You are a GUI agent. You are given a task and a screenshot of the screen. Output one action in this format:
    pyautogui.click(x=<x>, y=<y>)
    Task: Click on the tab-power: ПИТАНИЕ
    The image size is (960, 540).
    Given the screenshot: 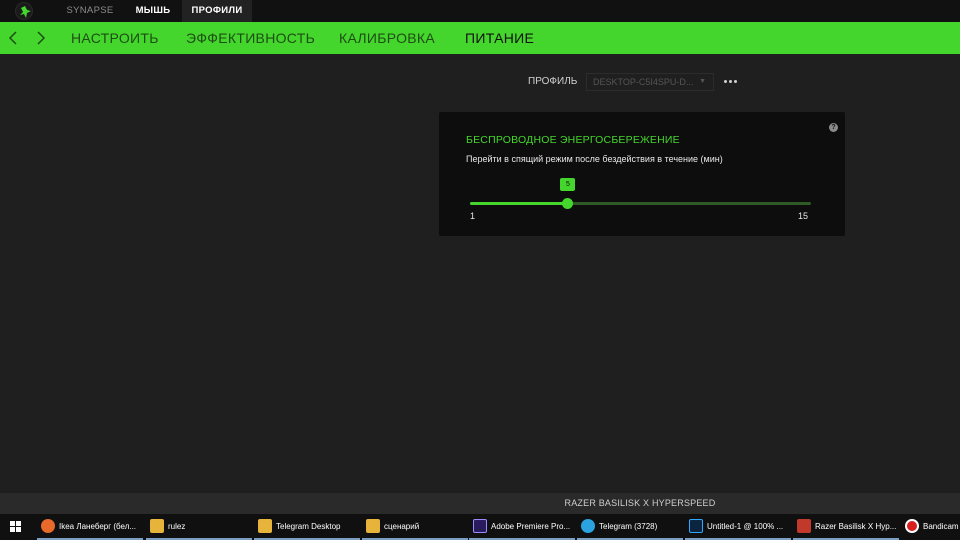 What is the action you would take?
    pyautogui.click(x=499, y=38)
    